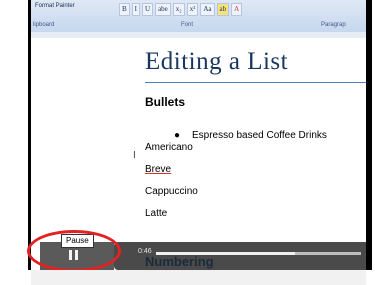 The image size is (375, 285). What do you see at coordinates (156, 213) in the screenshot?
I see `list-item-latte: Latte` at bounding box center [156, 213].